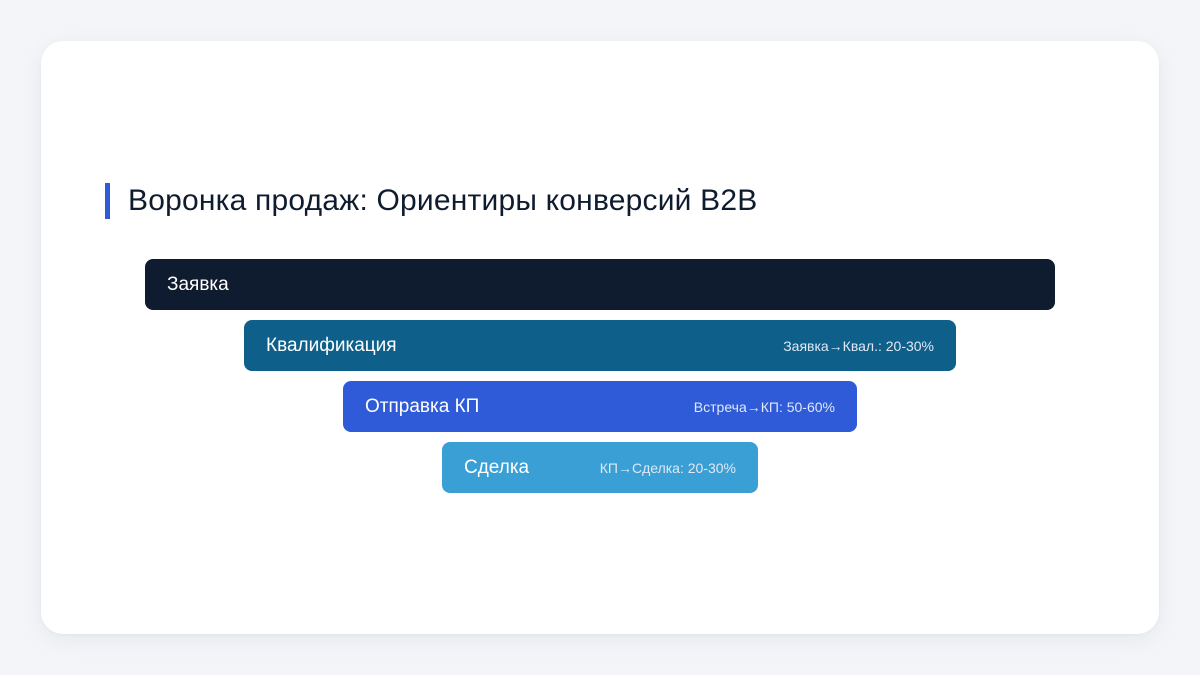 Image resolution: width=1200 pixels, height=675 pixels. What do you see at coordinates (600, 345) in the screenshot?
I see `funnel-stage-qualification: Квалификация Заявка→Квал.: 20-30%` at bounding box center [600, 345].